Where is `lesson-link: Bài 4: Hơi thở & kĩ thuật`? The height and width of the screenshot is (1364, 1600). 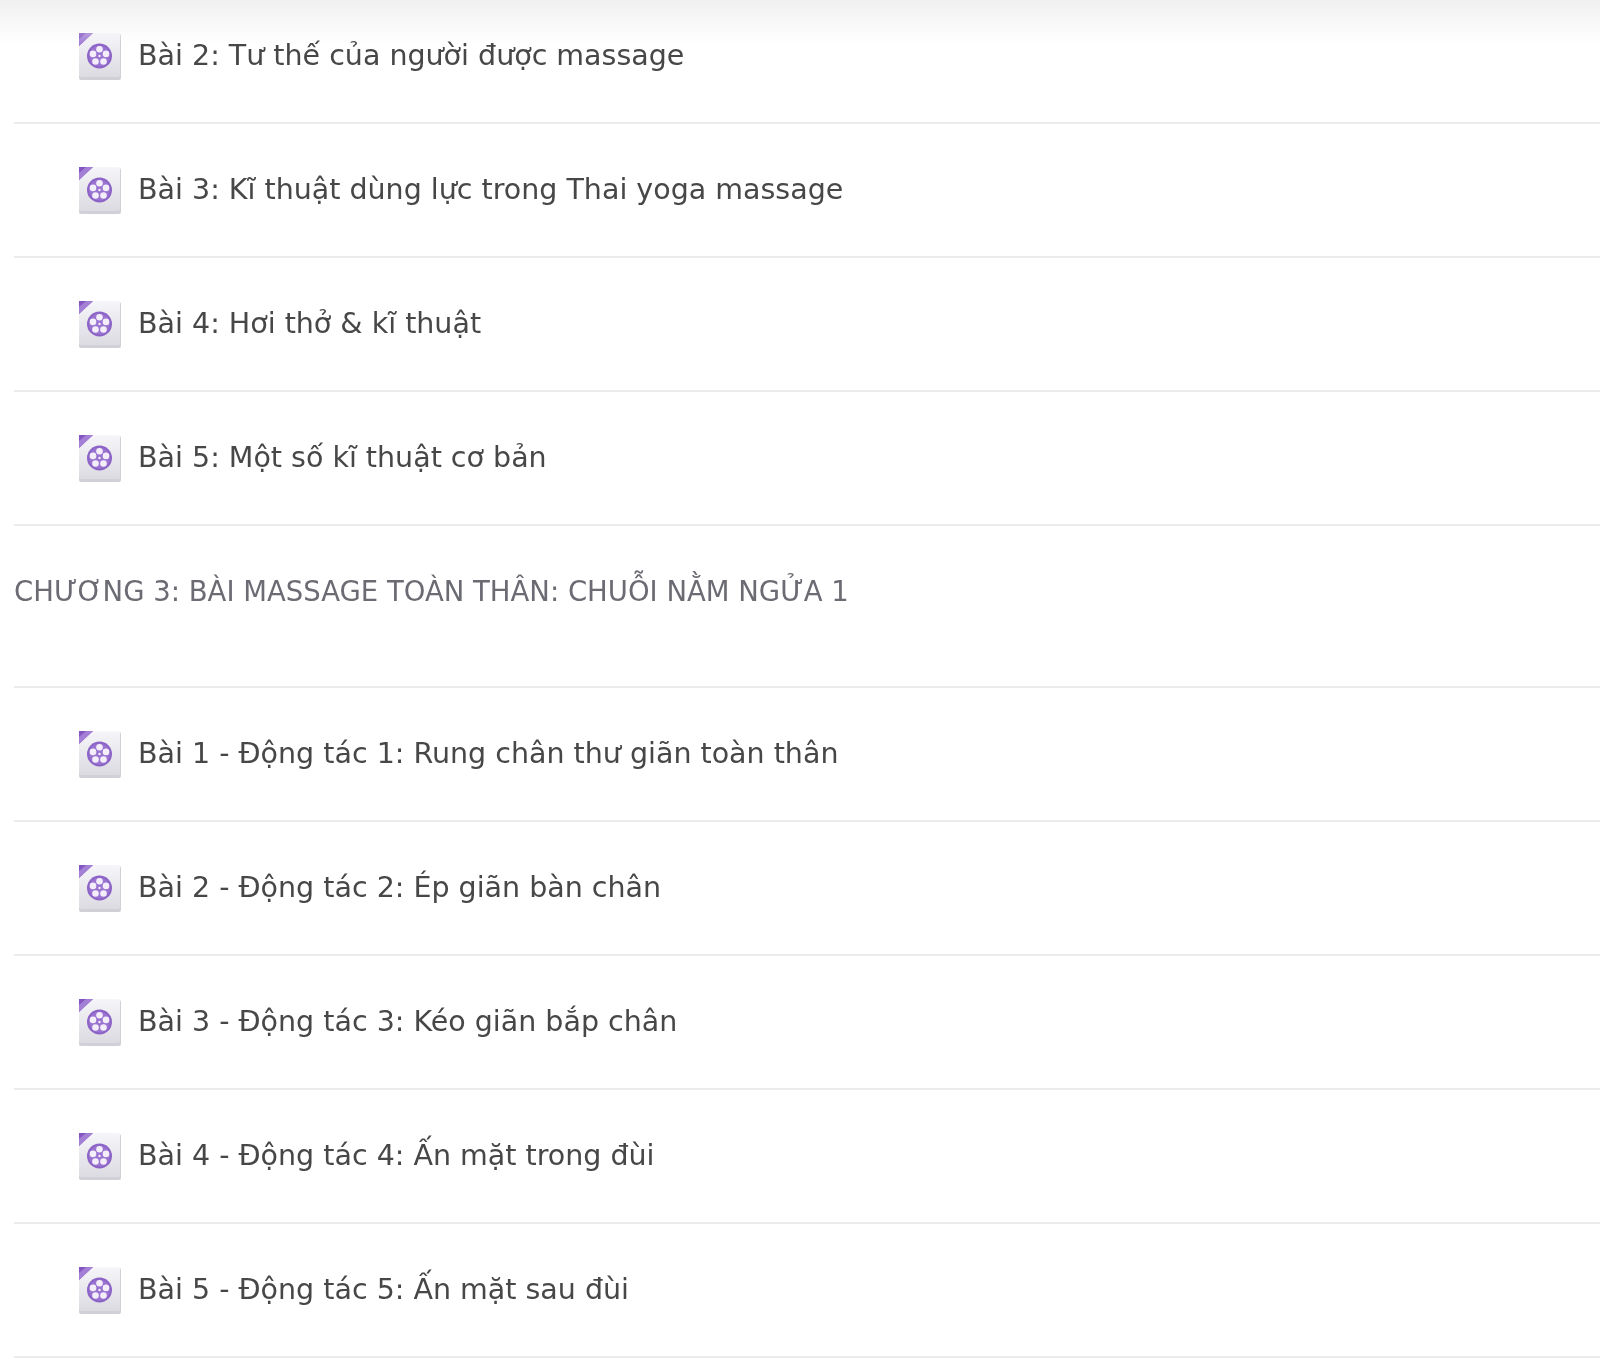 lesson-link: Bài 4: Hơi thở & kĩ thuật is located at coordinates (280, 324).